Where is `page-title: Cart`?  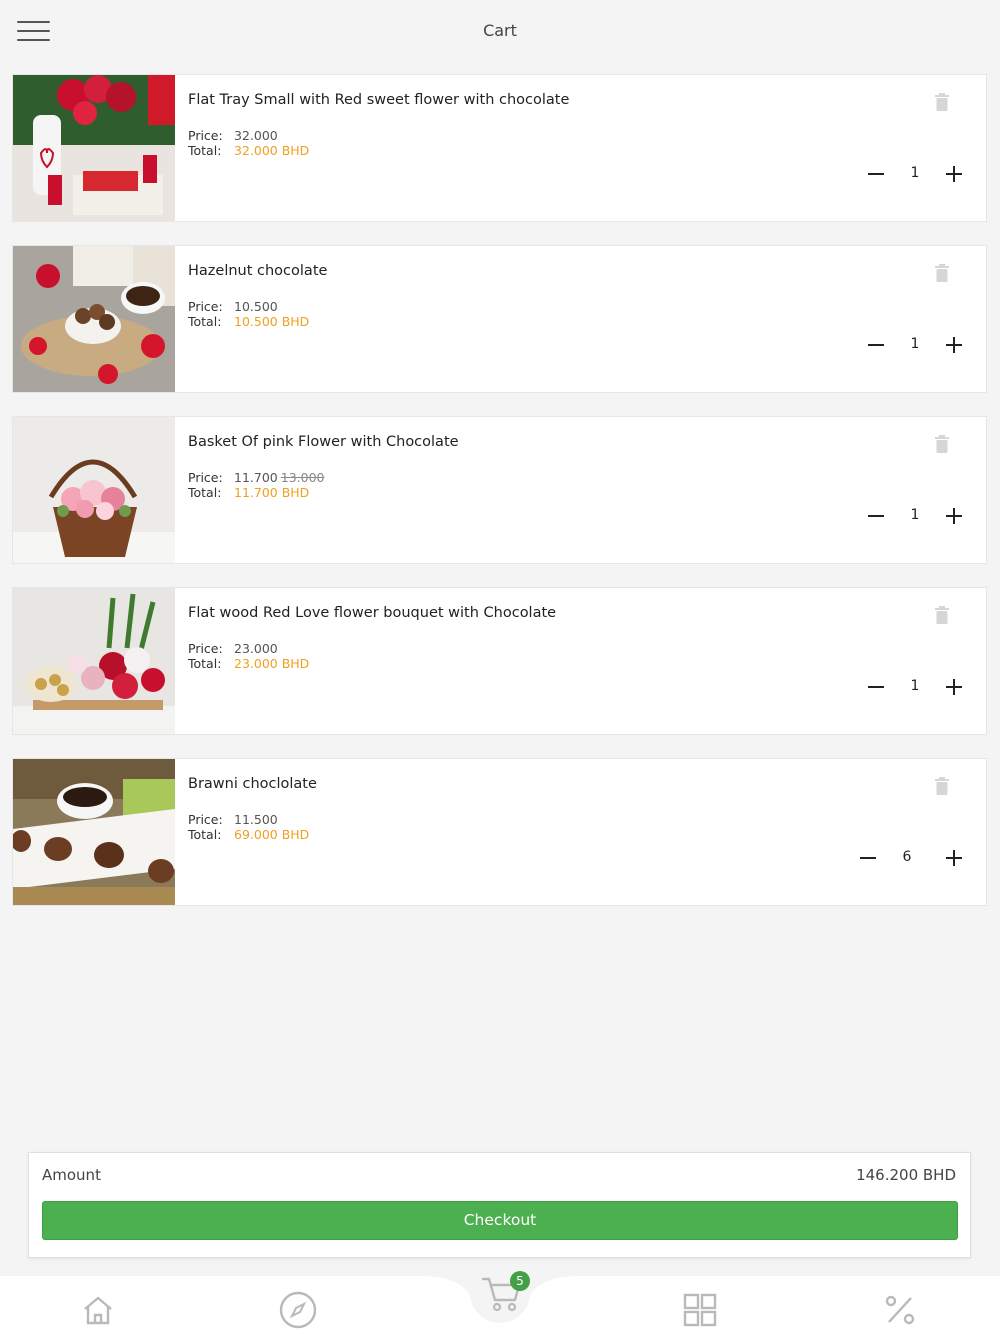
page-title: Cart is located at coordinates (500, 30).